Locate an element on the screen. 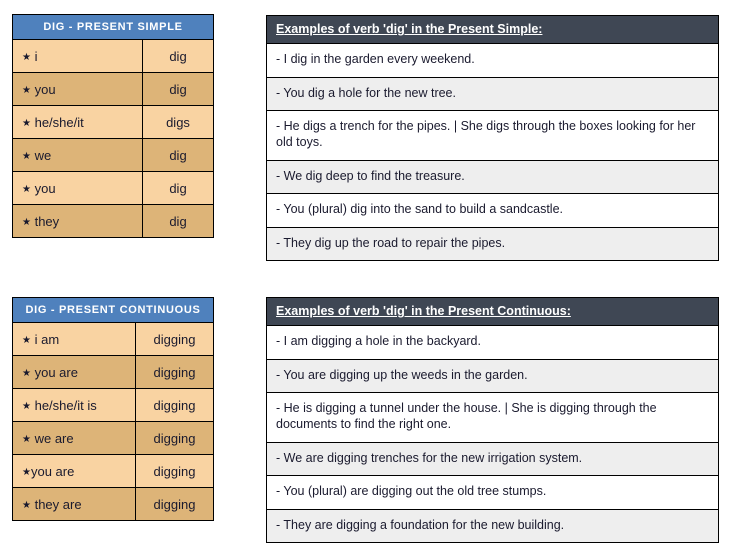 The height and width of the screenshot is (555, 729). pronoun-cell: ★ he/she/it is located at coordinates (77, 122).